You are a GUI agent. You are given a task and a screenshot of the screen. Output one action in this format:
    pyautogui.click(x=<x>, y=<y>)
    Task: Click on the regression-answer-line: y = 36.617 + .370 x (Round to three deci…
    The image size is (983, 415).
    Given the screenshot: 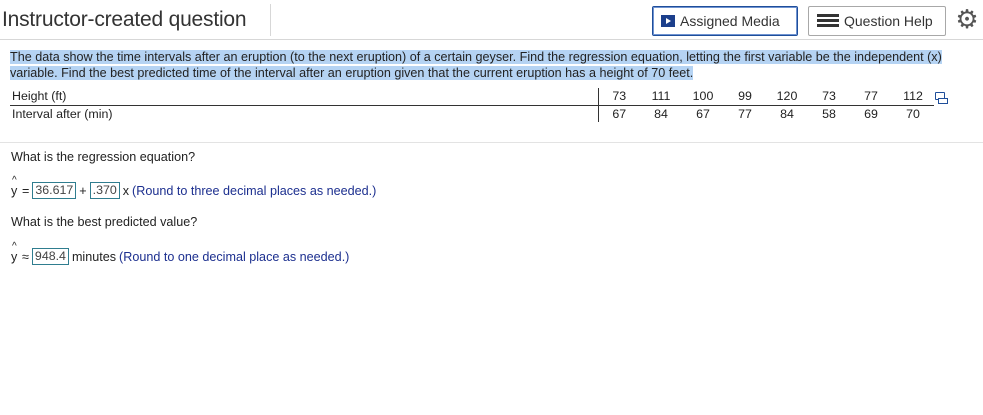 What is the action you would take?
    pyautogui.click(x=194, y=187)
    